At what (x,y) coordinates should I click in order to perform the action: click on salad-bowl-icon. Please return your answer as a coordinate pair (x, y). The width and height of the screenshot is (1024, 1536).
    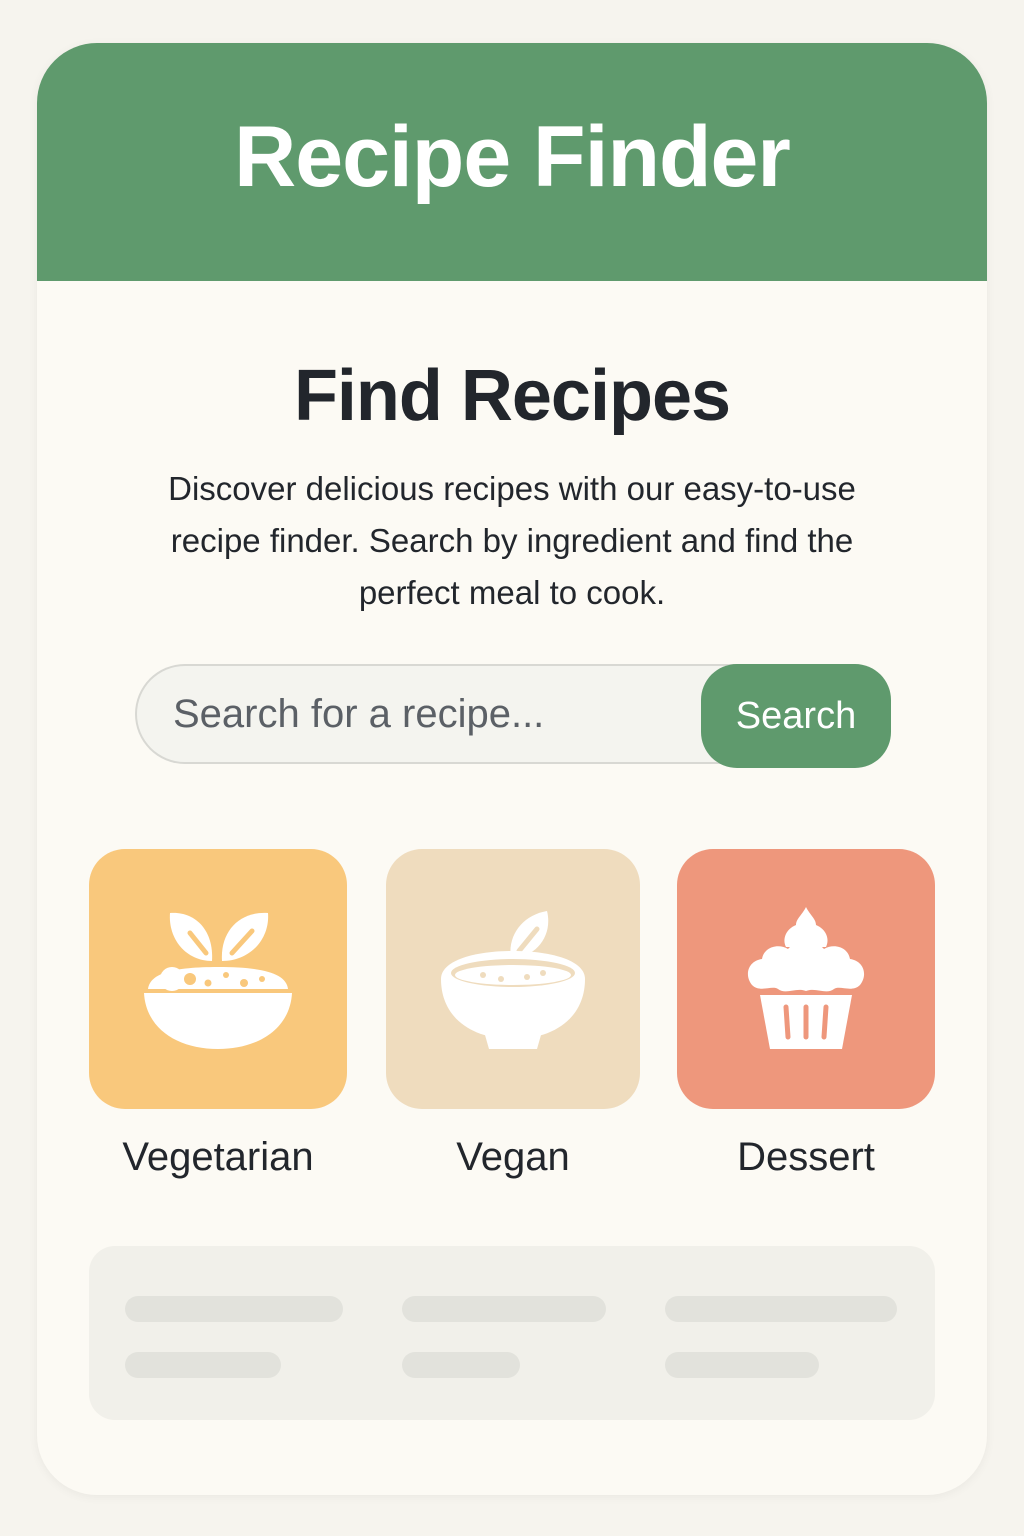
    Looking at the image, I should click on (218, 980).